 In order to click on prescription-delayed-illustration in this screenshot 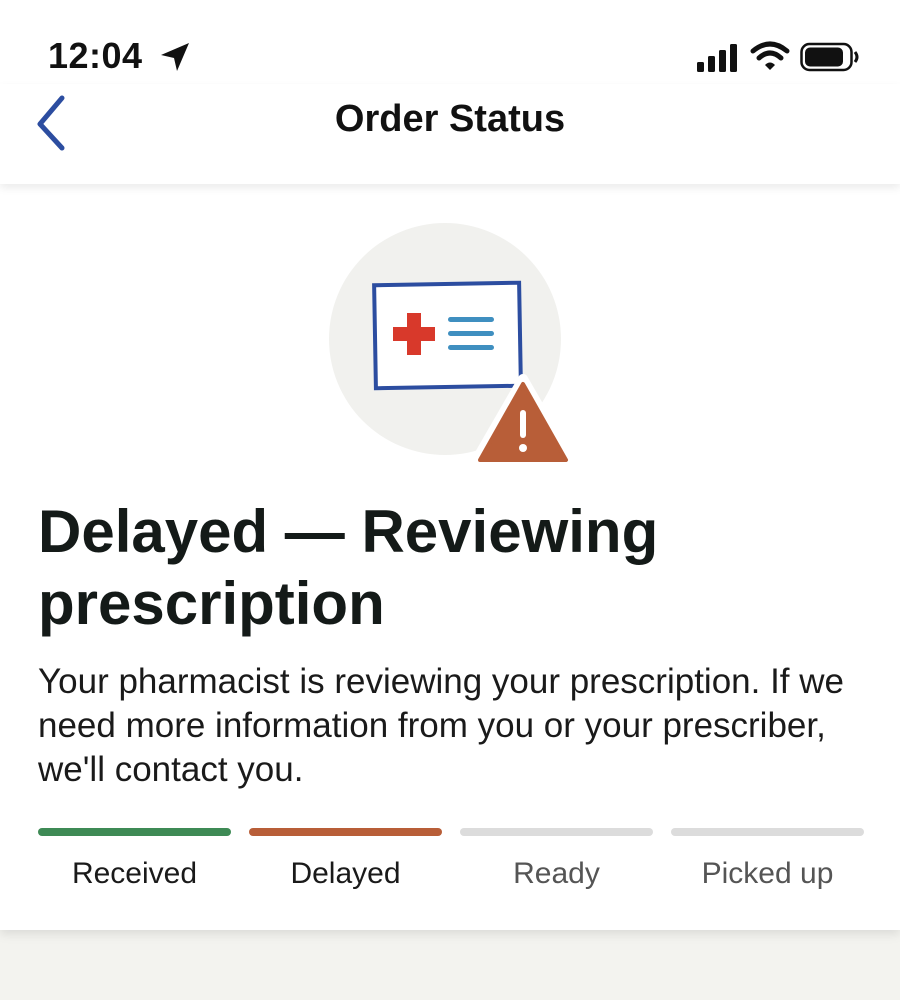, I will do `click(453, 346)`.